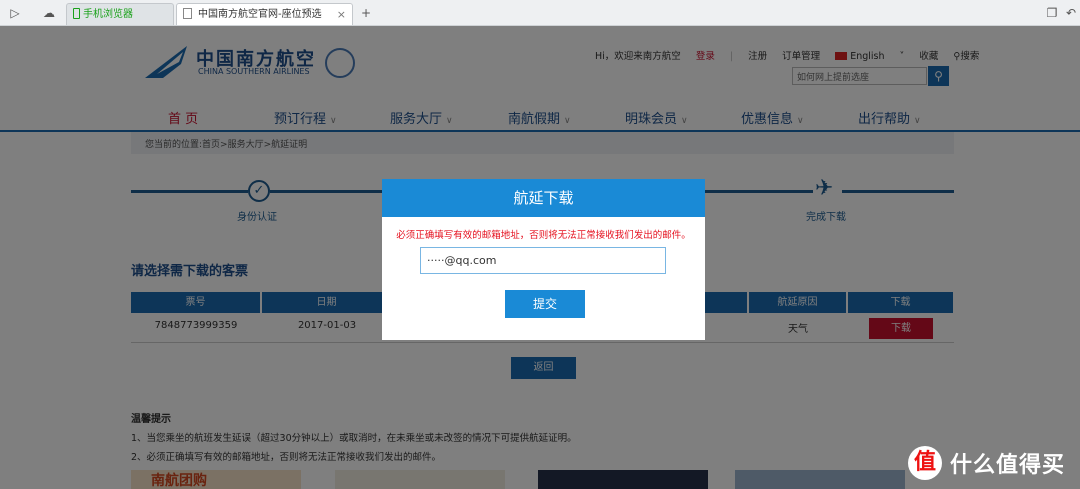  What do you see at coordinates (543, 235) in the screenshot?
I see `email-warning: 必须正确填写有效的邮箱地址，否则将无法正常接收我们发出的邮件。` at bounding box center [543, 235].